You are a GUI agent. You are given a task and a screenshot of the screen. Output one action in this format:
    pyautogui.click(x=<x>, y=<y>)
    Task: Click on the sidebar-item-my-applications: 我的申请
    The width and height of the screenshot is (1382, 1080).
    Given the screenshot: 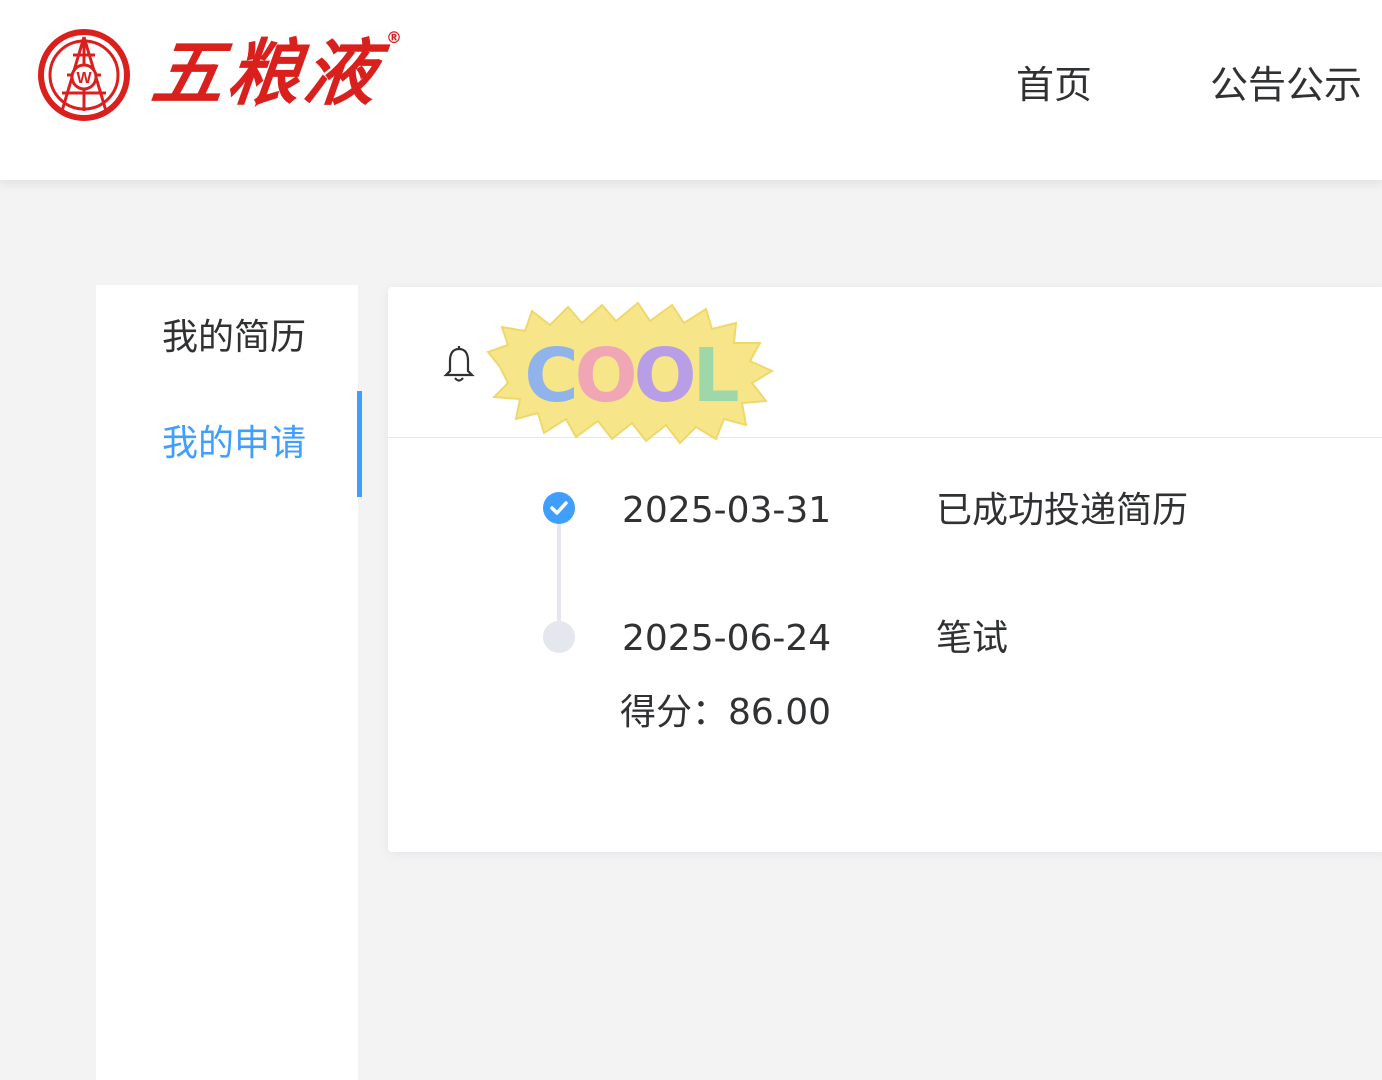 What is the action you would take?
    pyautogui.click(x=227, y=444)
    